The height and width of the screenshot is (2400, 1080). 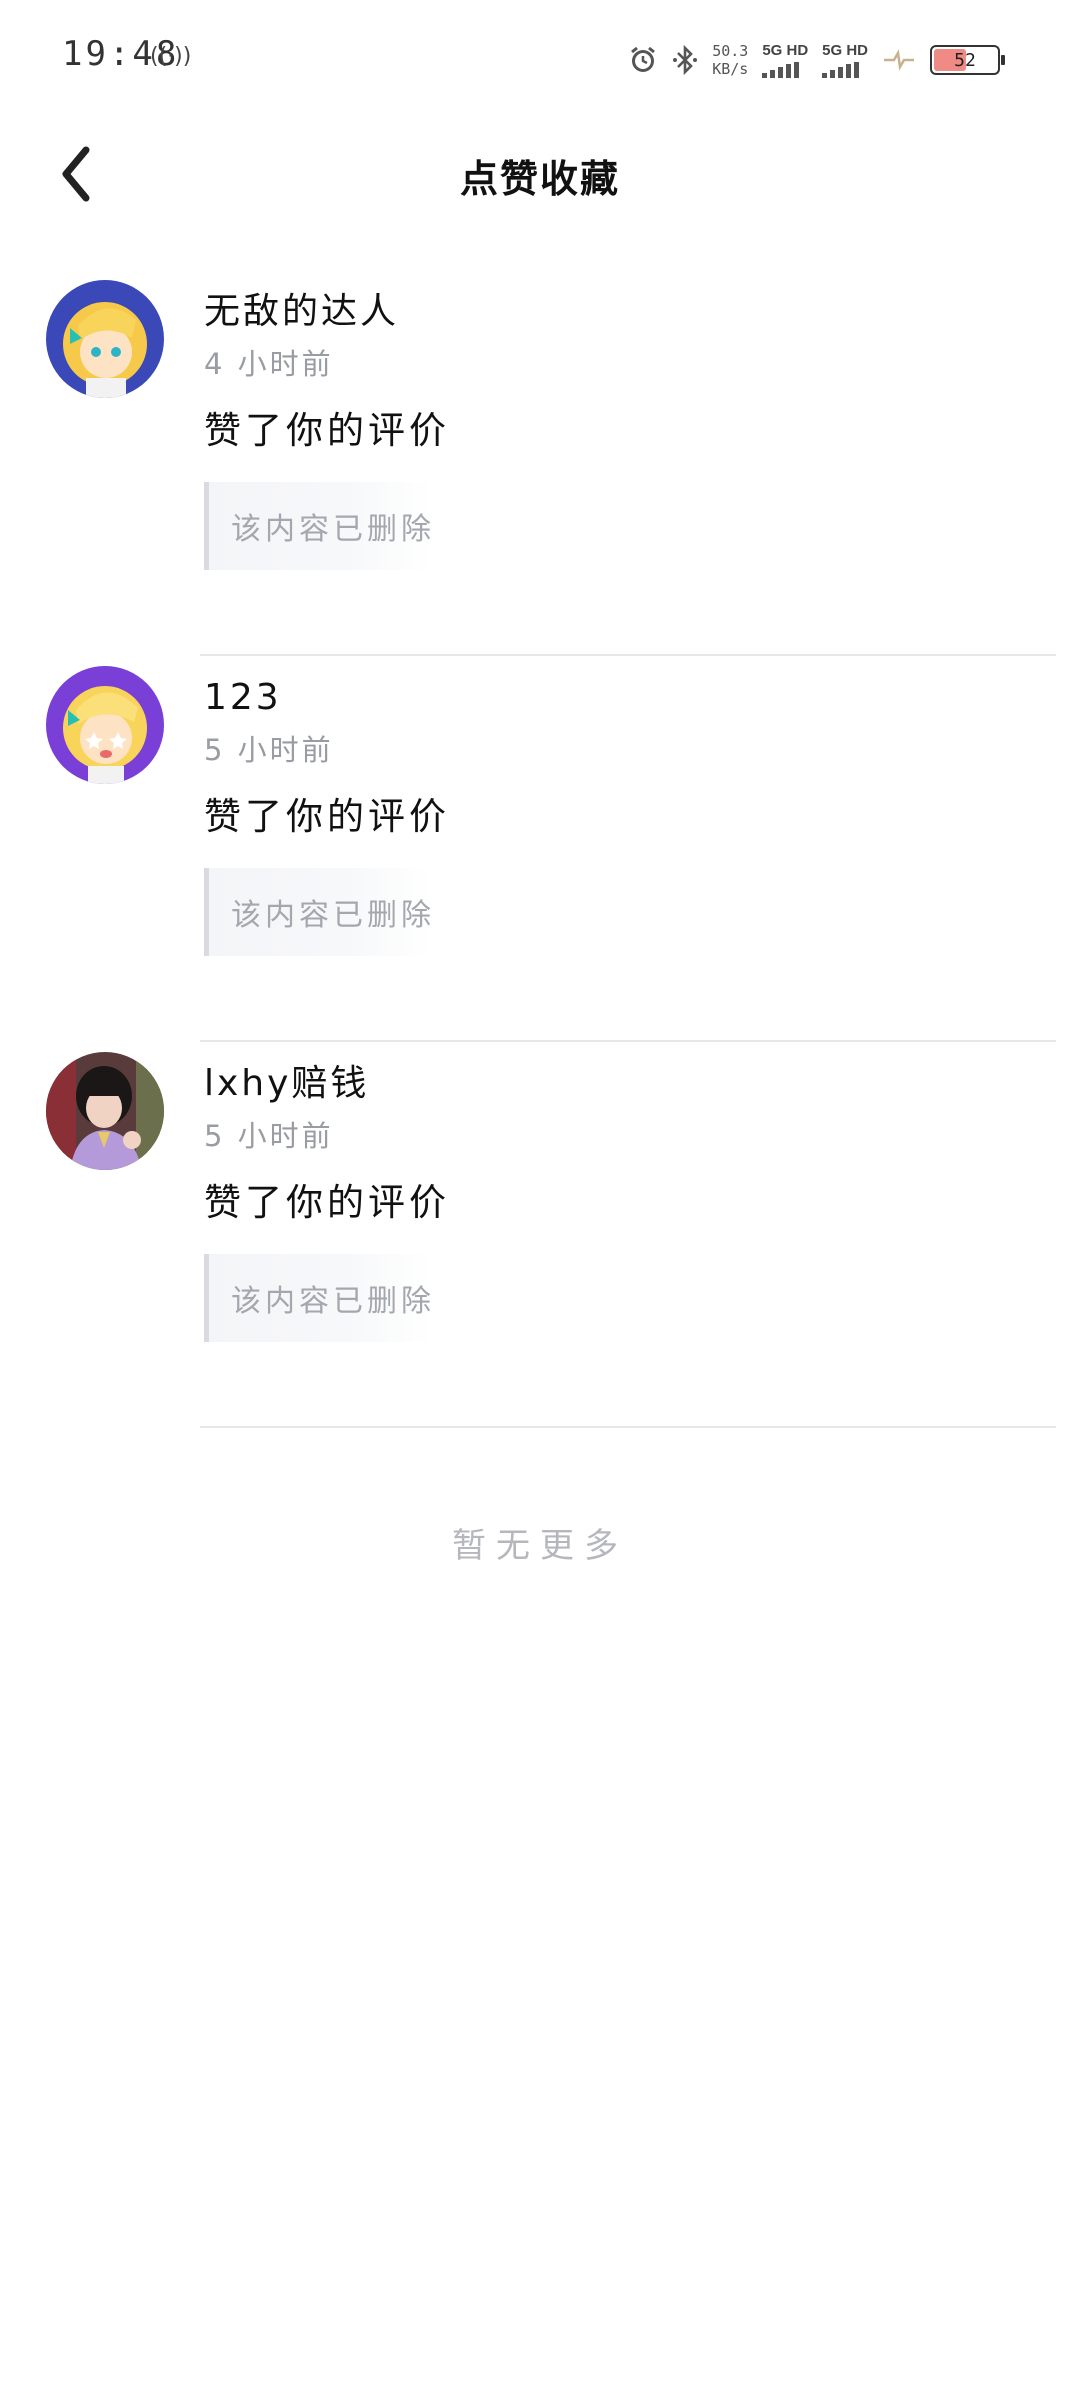 I want to click on item-content: lxhy赔钱 5 小时前 赞了你的评价 该内容已删除, so click(x=632, y=1192).